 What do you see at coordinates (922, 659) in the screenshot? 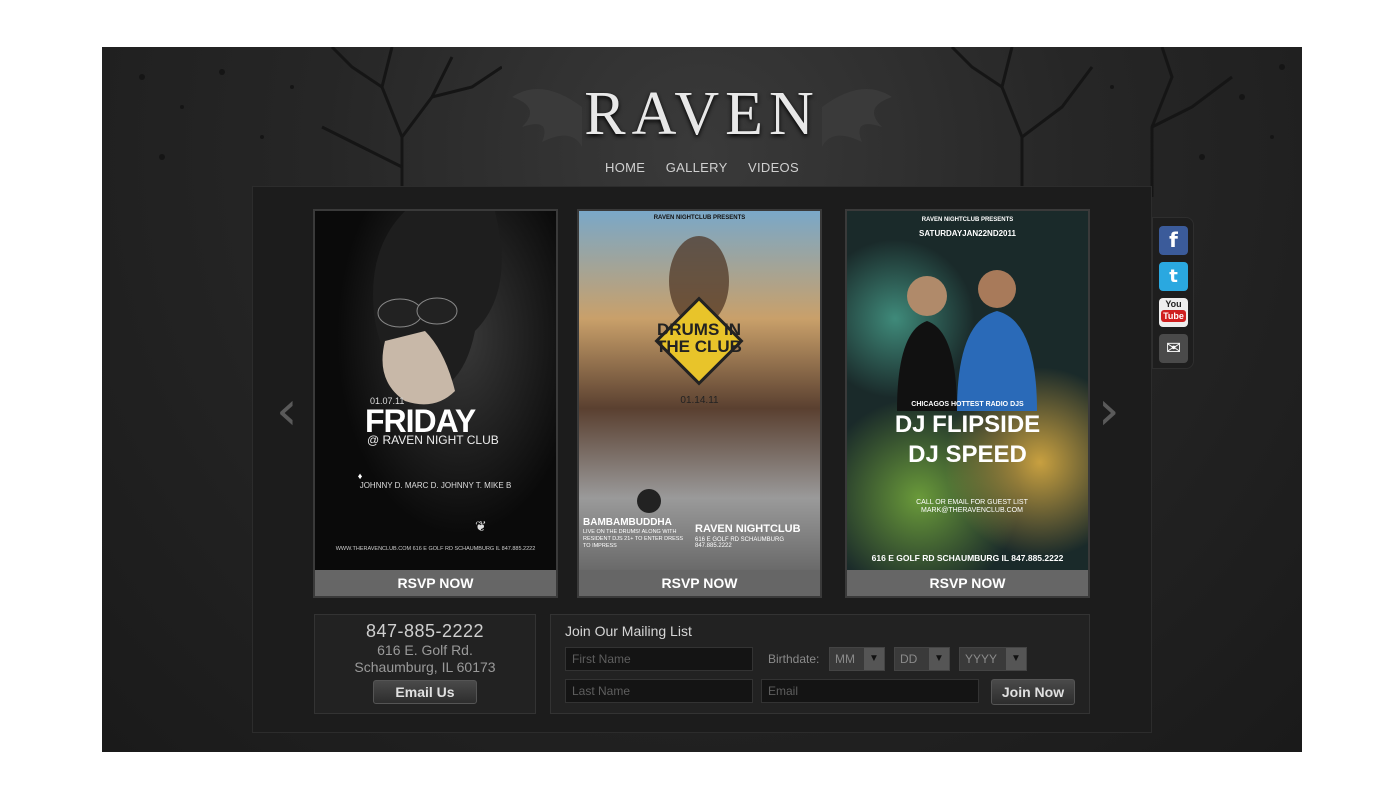
I see `birth-day-select: DD ▼` at bounding box center [922, 659].